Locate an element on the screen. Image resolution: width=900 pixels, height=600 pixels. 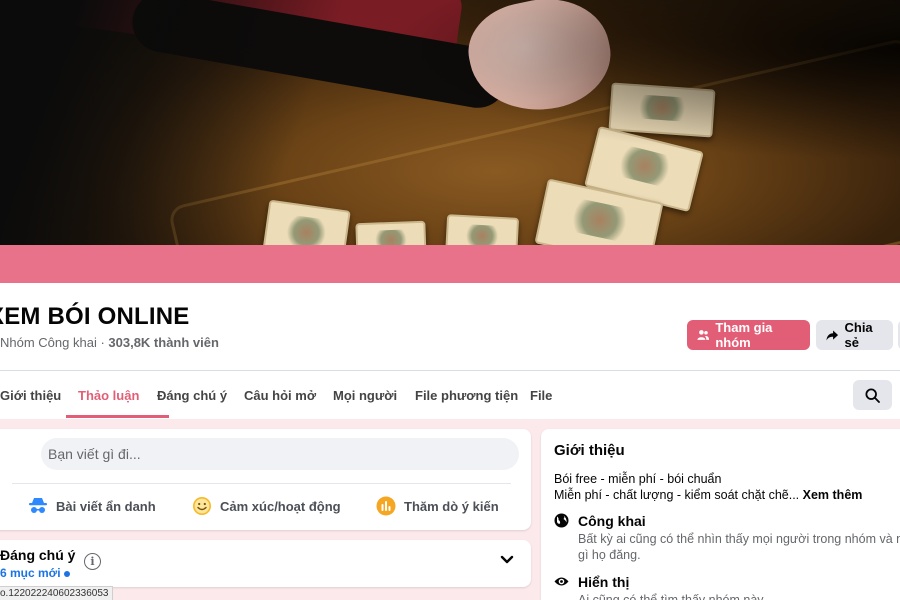
poll-label: Thăm dò ý kiến is located at coordinates (451, 506).